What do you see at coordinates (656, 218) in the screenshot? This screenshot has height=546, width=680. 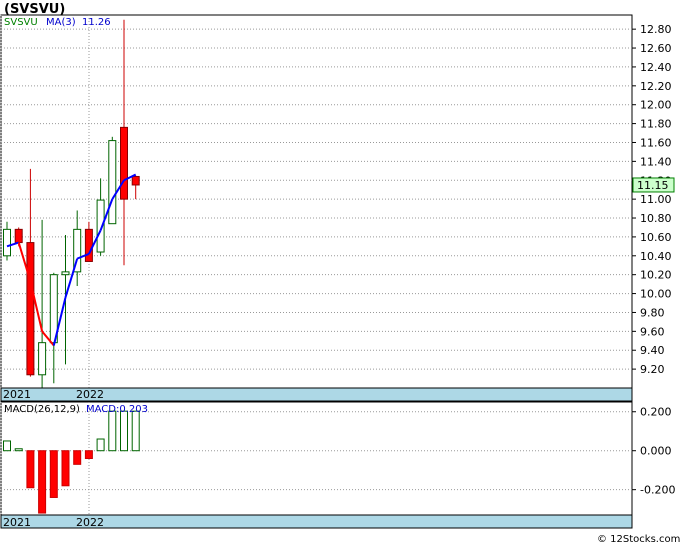 I see `price-tick-label: 10.80` at bounding box center [656, 218].